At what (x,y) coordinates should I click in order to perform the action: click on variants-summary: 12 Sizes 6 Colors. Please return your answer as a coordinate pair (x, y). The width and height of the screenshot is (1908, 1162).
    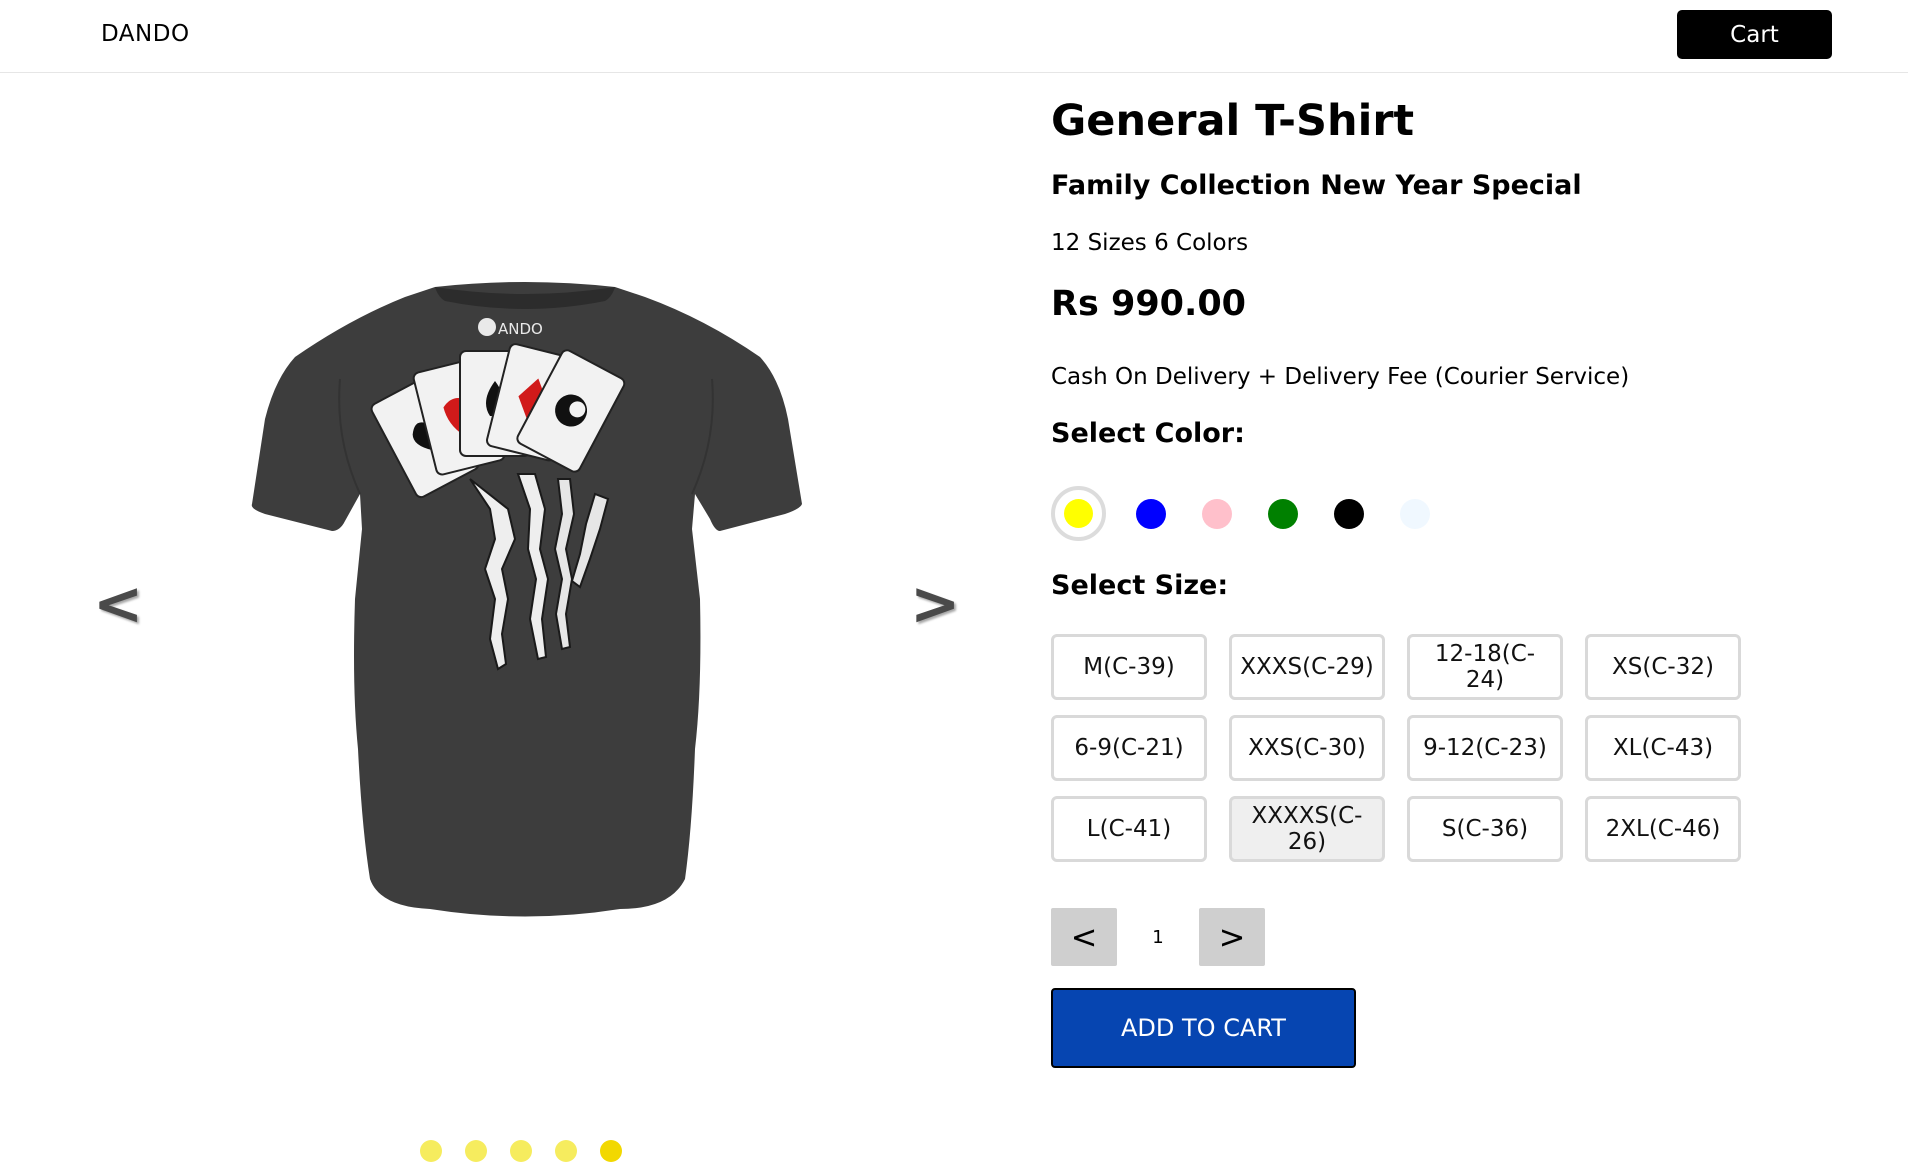
    Looking at the image, I should click on (1150, 243).